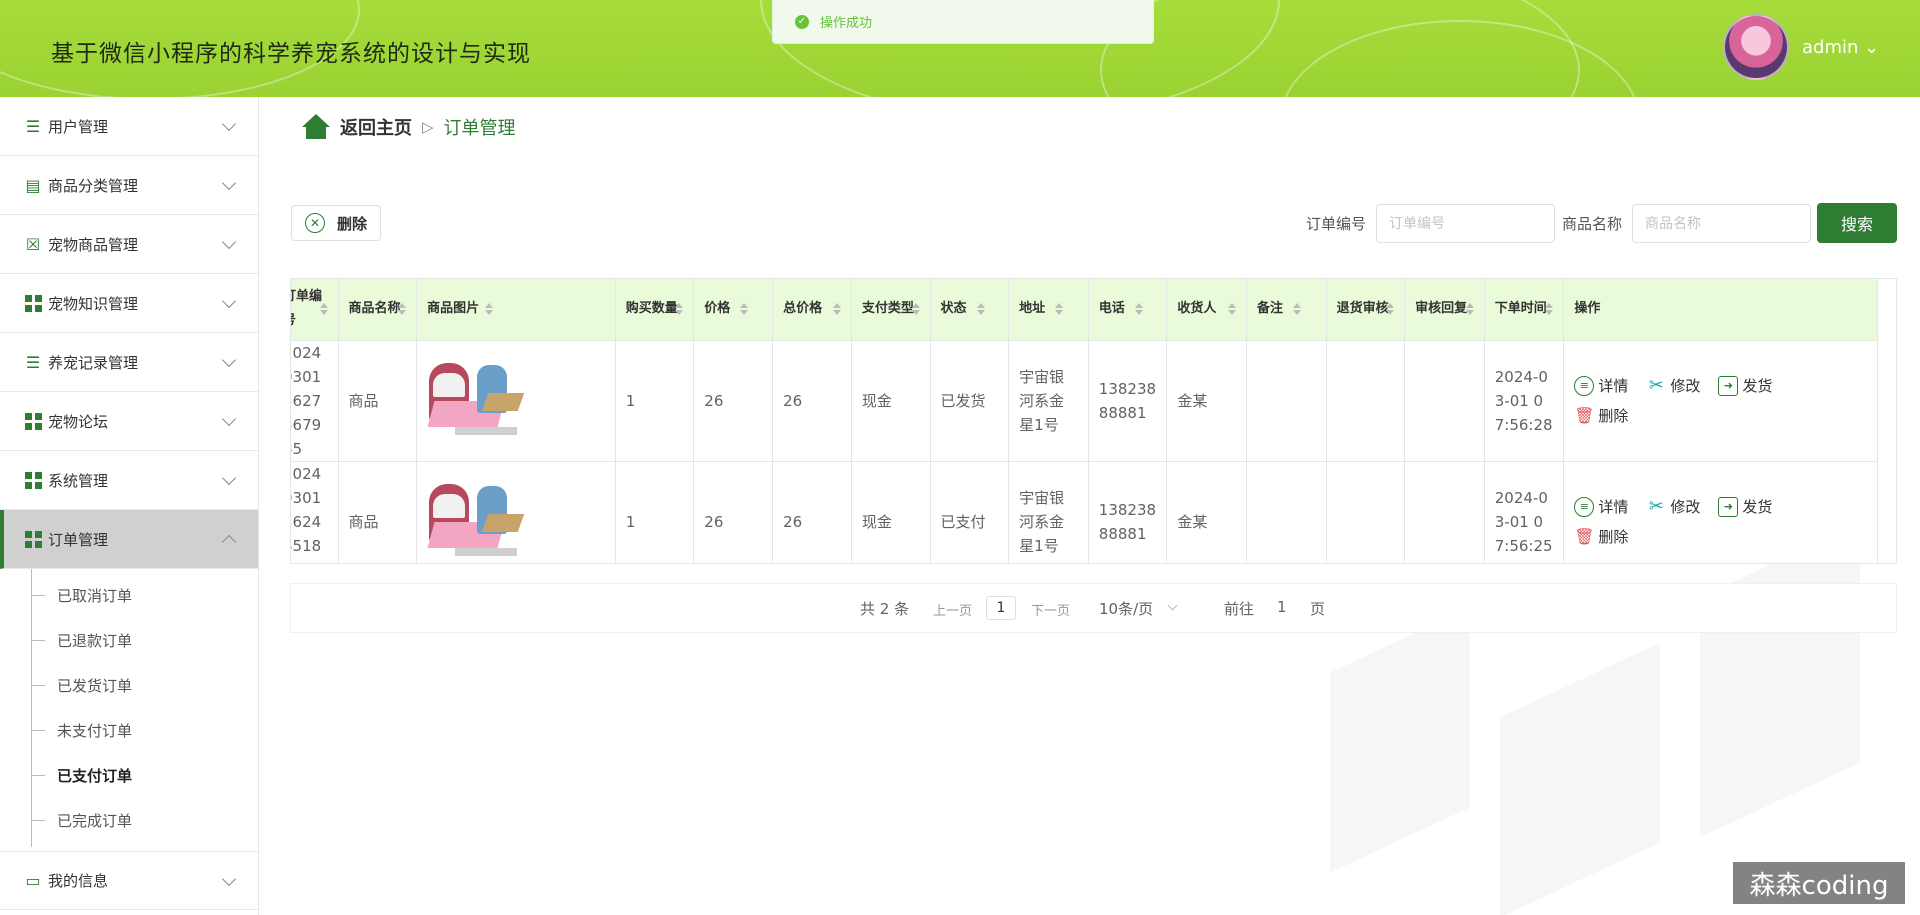 The height and width of the screenshot is (915, 1920). I want to click on column-header: 总价格, so click(812, 310).